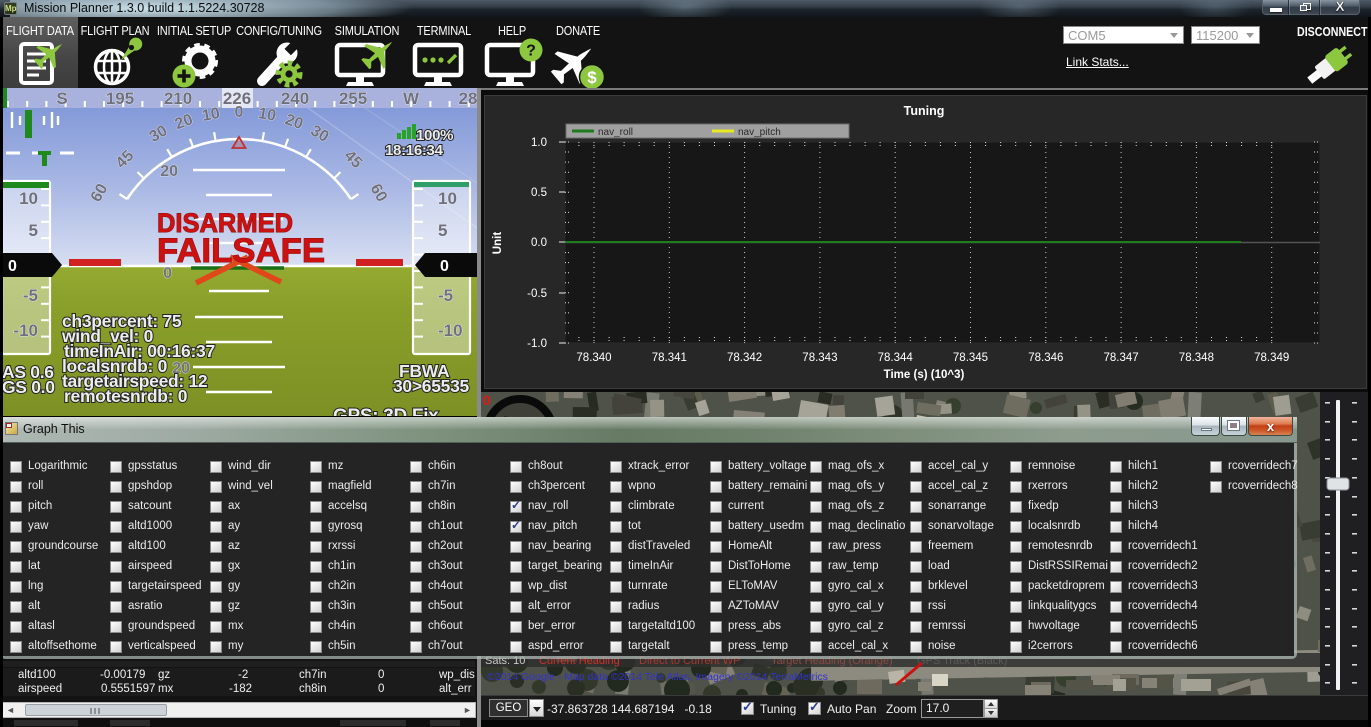 This screenshot has width=1371, height=727. I want to click on svg-text: -1.0, so click(537, 344).